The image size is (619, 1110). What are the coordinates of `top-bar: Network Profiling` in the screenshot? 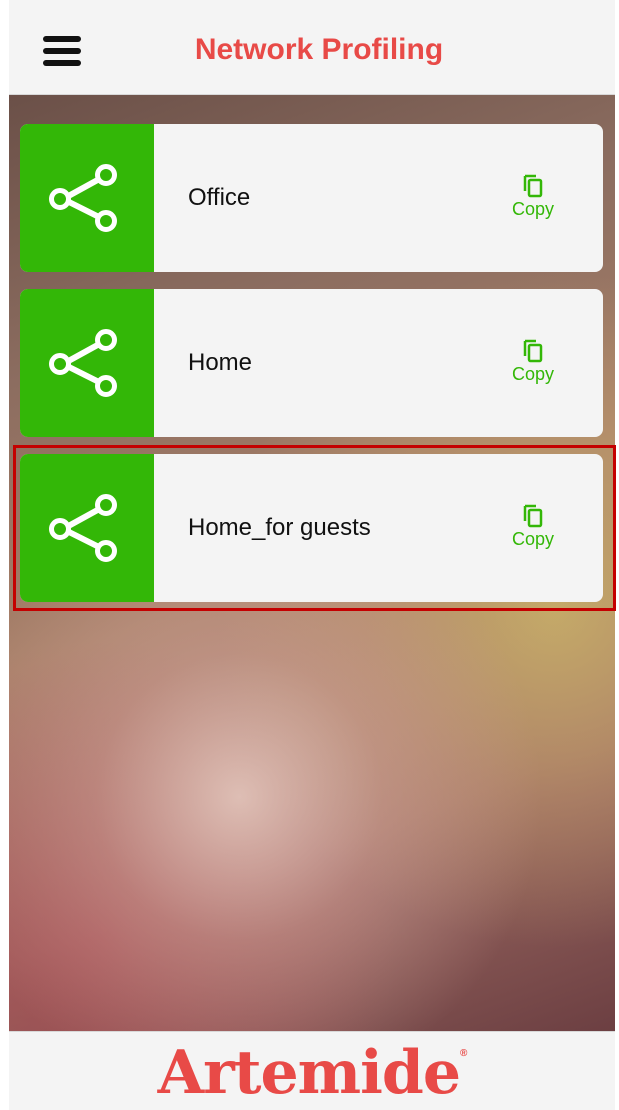 It's located at (312, 47).